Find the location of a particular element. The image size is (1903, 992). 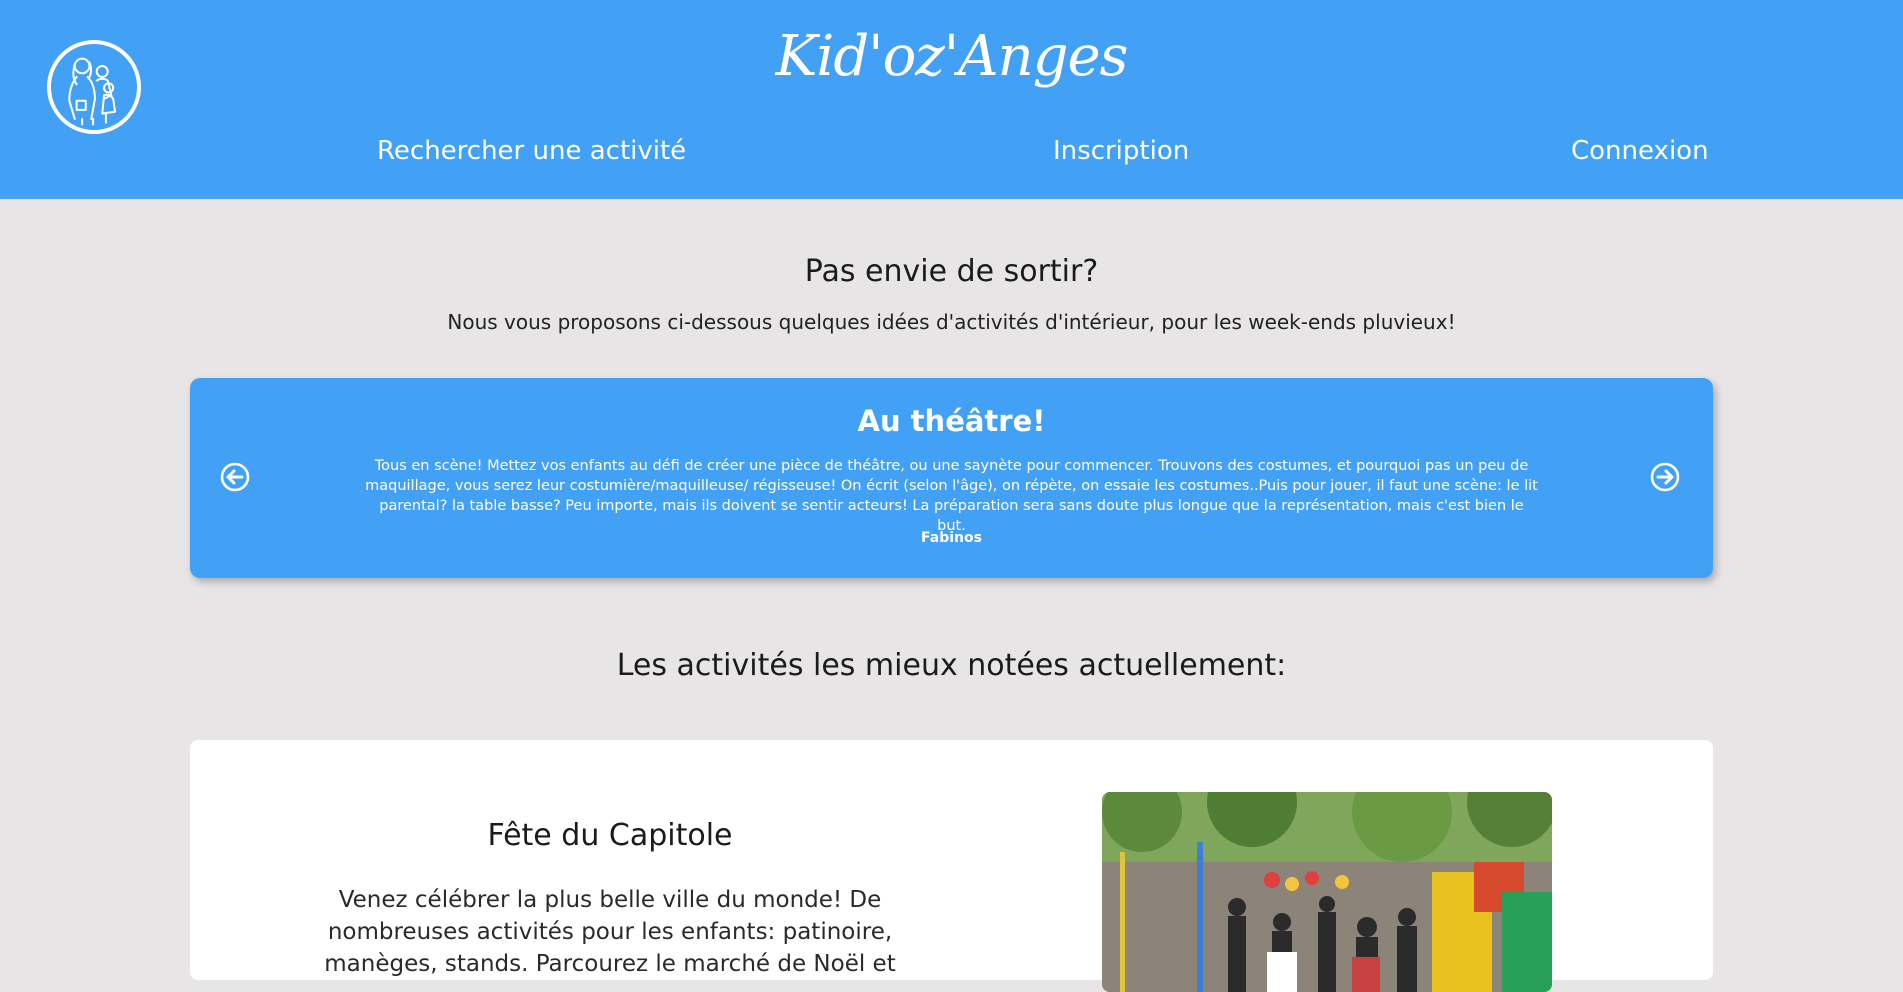

activity-photo is located at coordinates (1327, 892).